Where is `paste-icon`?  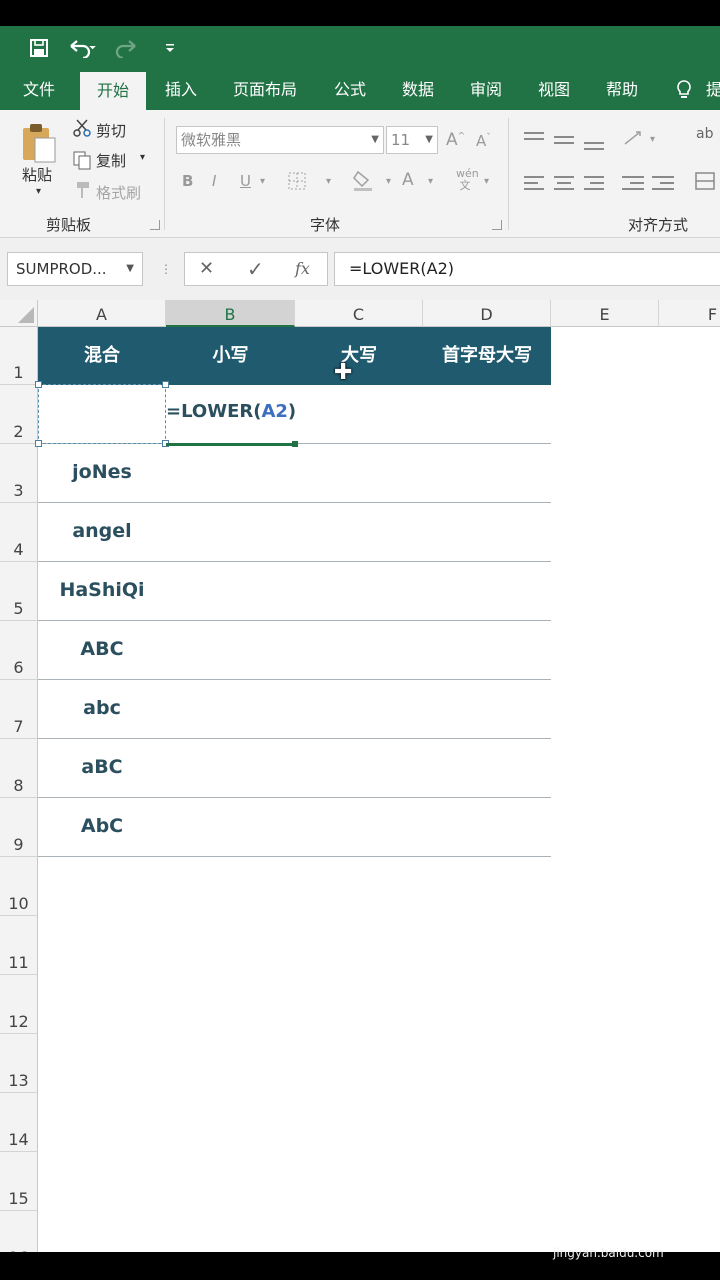
paste-icon is located at coordinates (40, 143).